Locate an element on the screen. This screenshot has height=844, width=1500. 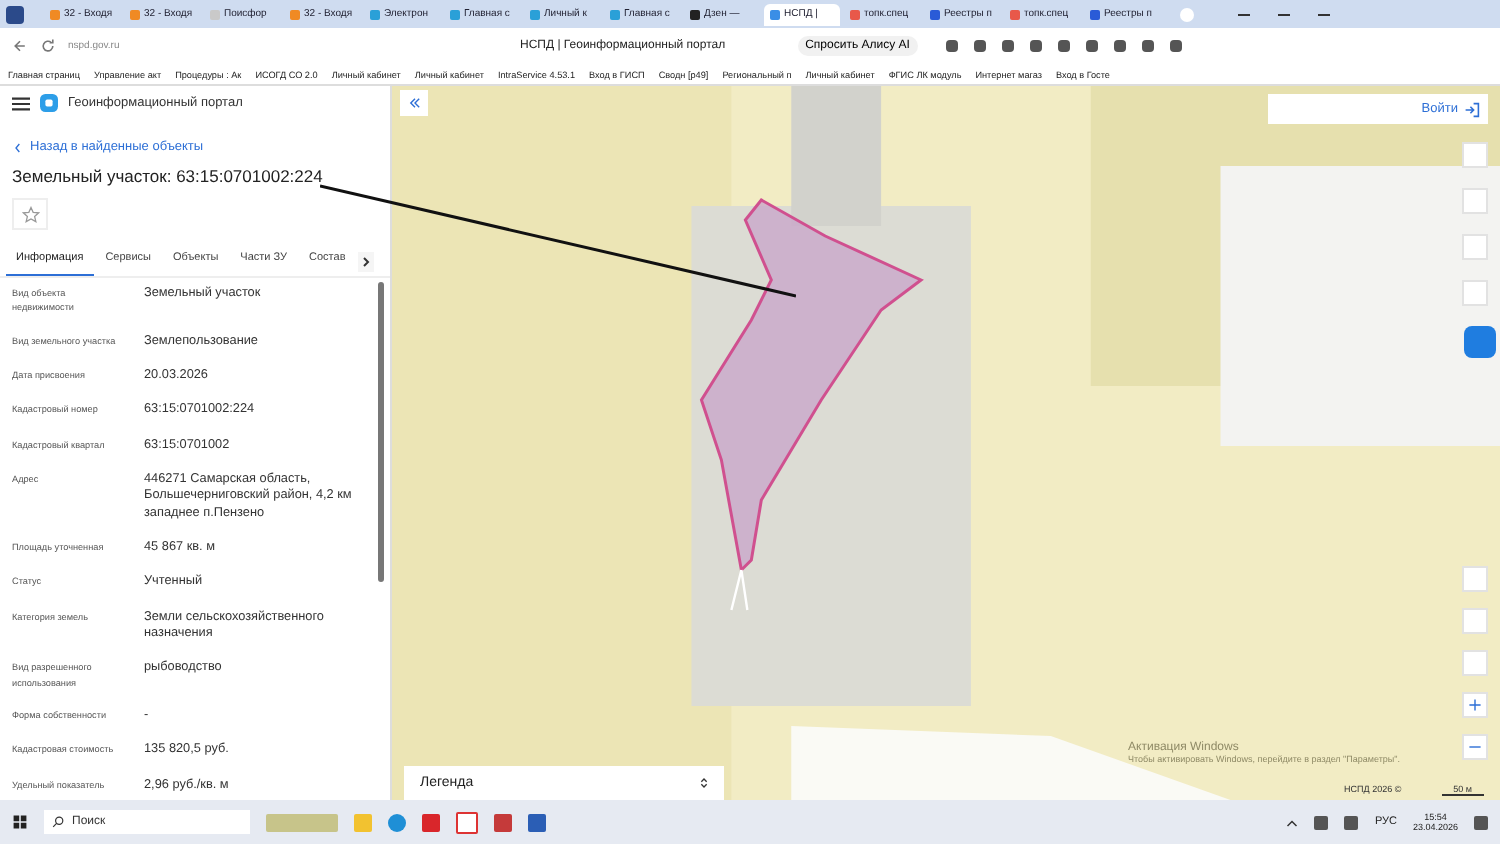
portal-logo-icon is located at coordinates (49, 103).